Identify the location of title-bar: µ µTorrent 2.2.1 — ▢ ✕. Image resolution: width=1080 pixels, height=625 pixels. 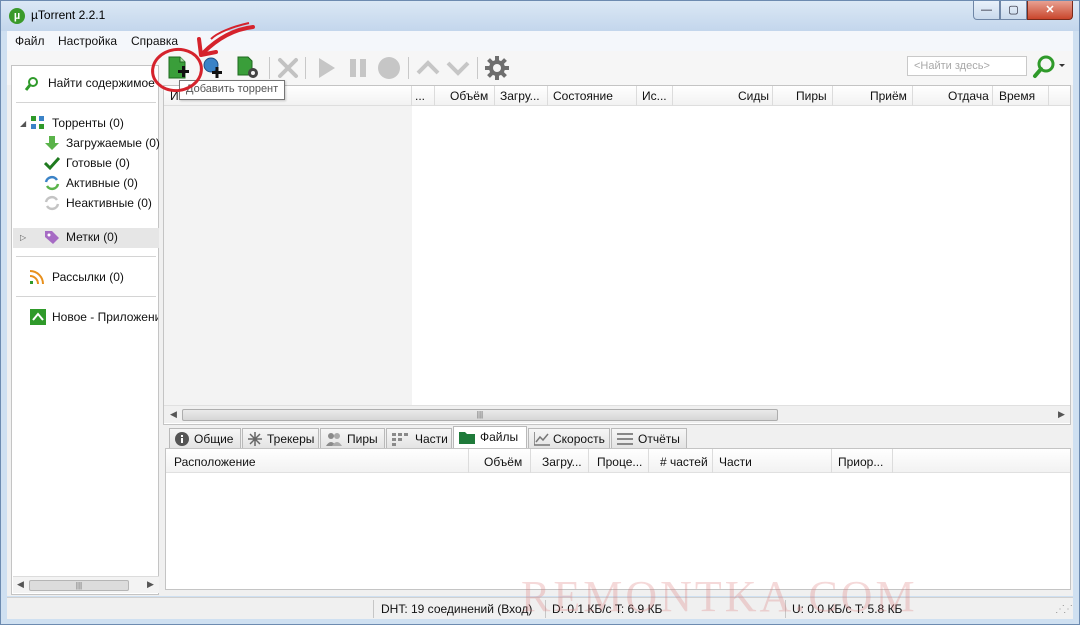
(540, 16).